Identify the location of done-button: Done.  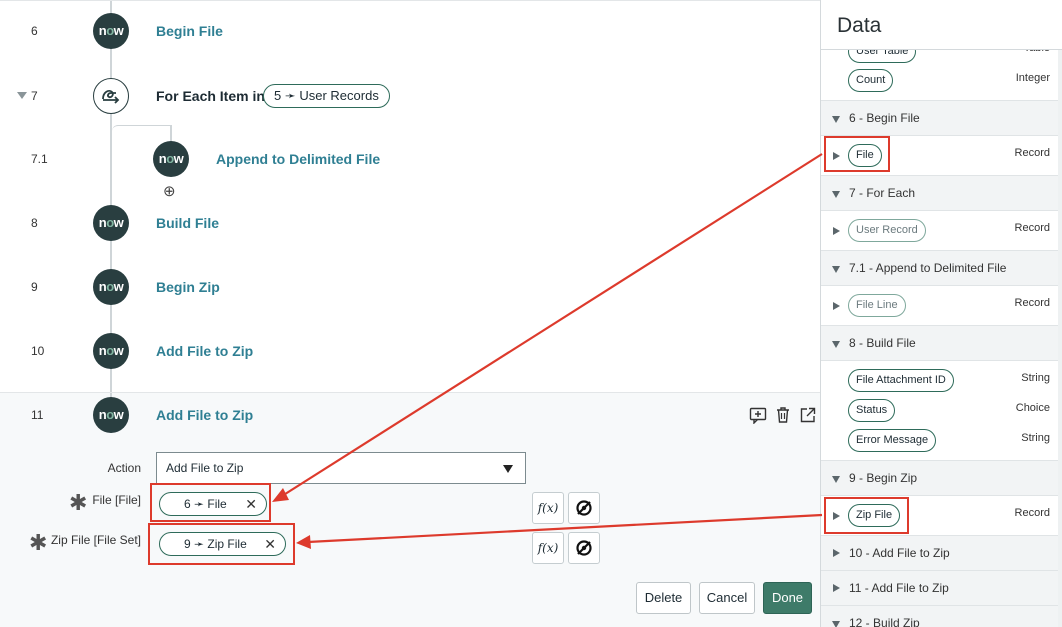
(787, 598).